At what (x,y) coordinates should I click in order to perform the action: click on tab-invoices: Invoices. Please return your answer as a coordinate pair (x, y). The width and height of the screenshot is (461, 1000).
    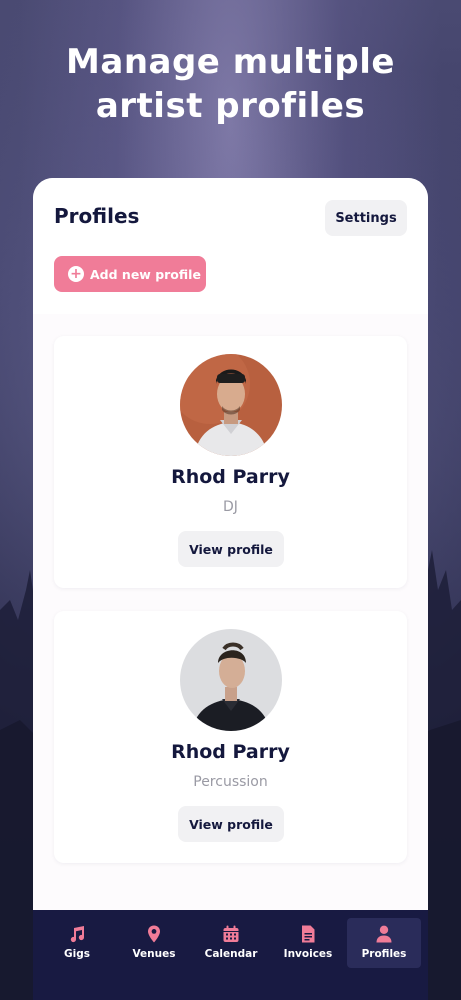
    Looking at the image, I should click on (308, 943).